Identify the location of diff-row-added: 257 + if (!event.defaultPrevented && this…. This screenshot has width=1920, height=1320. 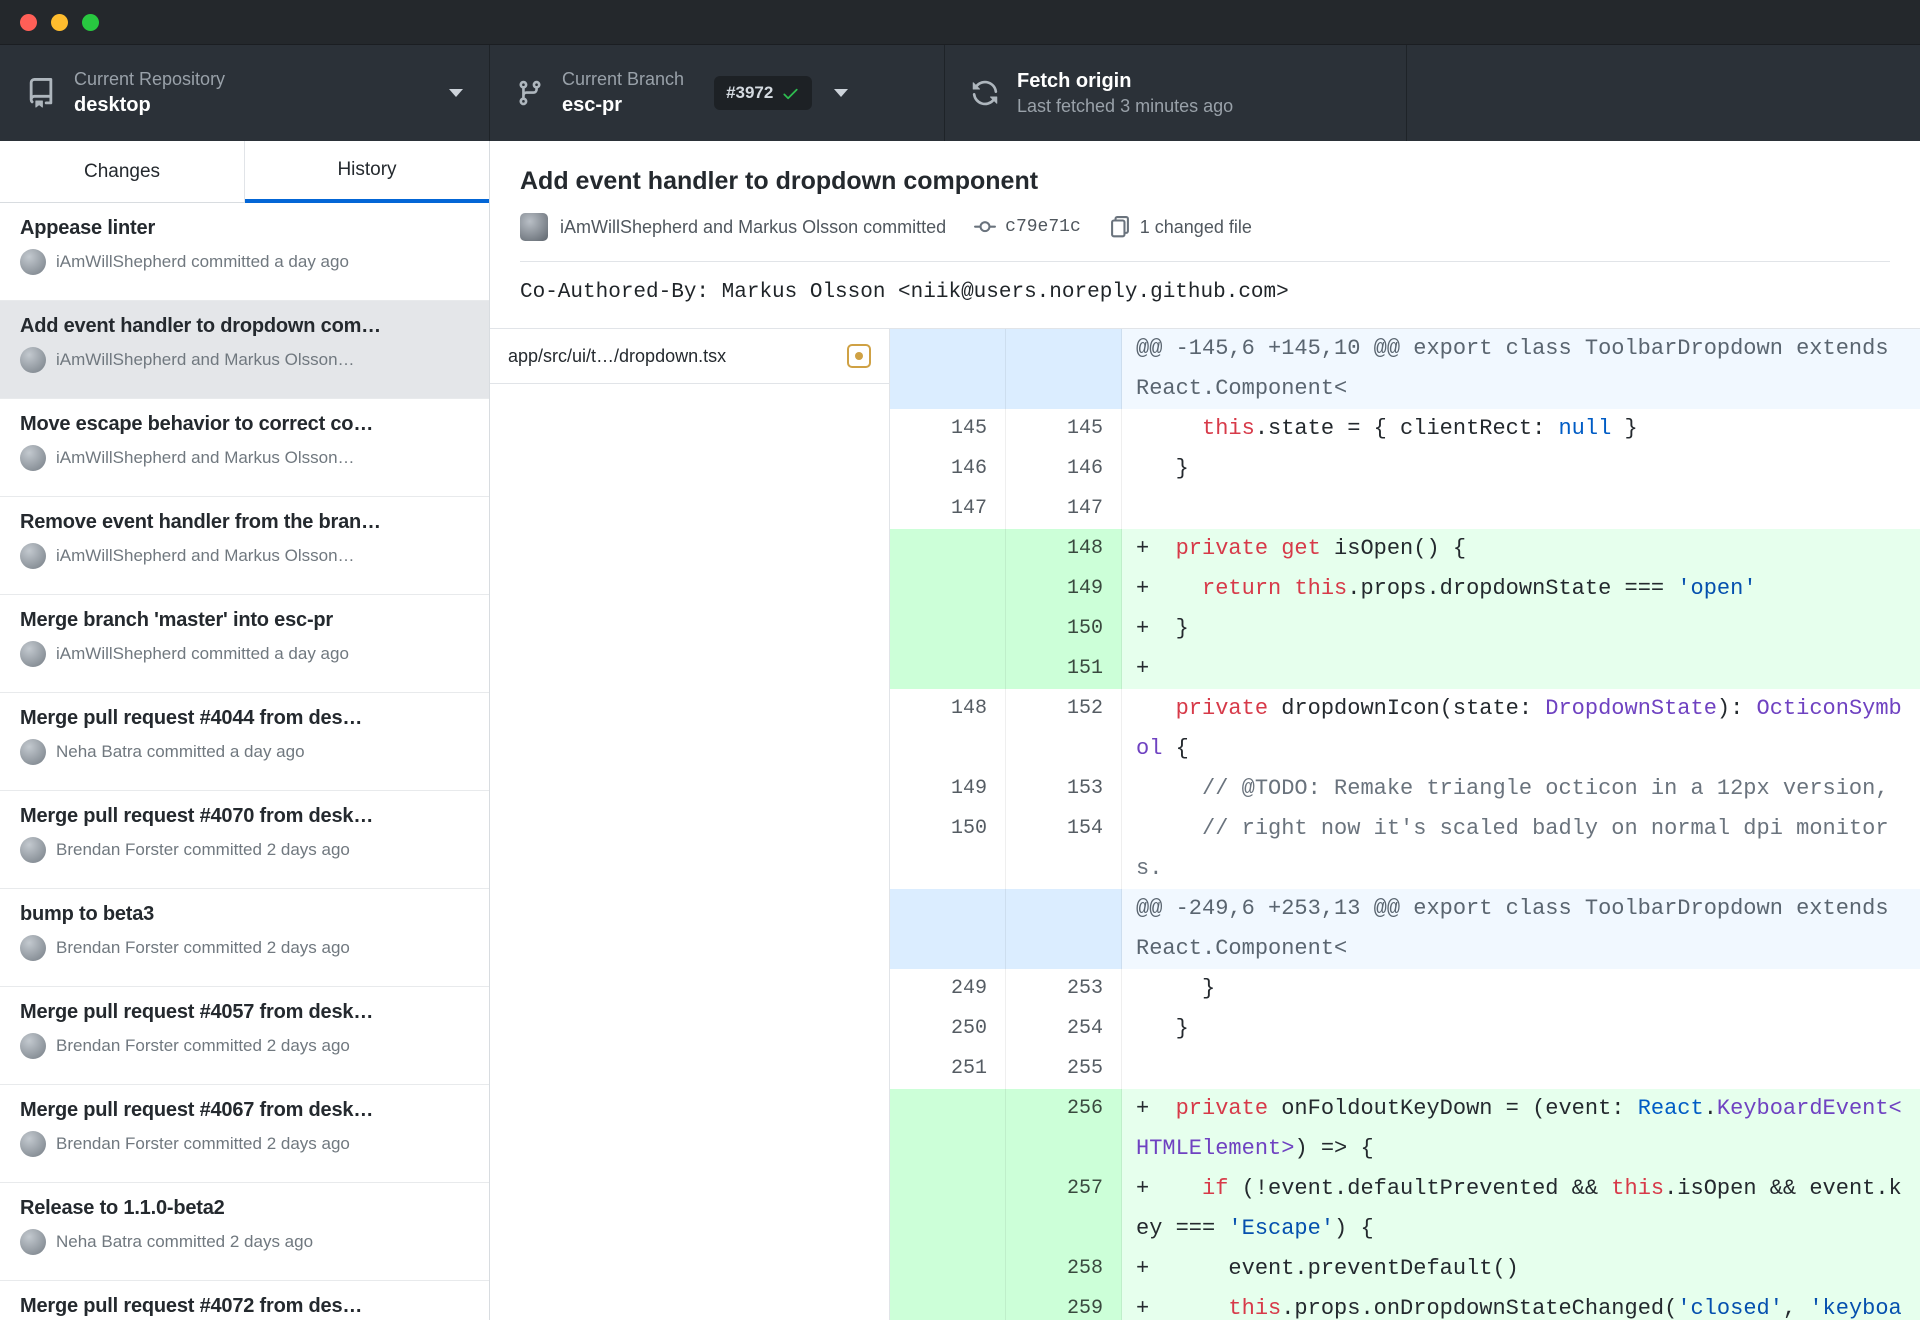
(1405, 1209).